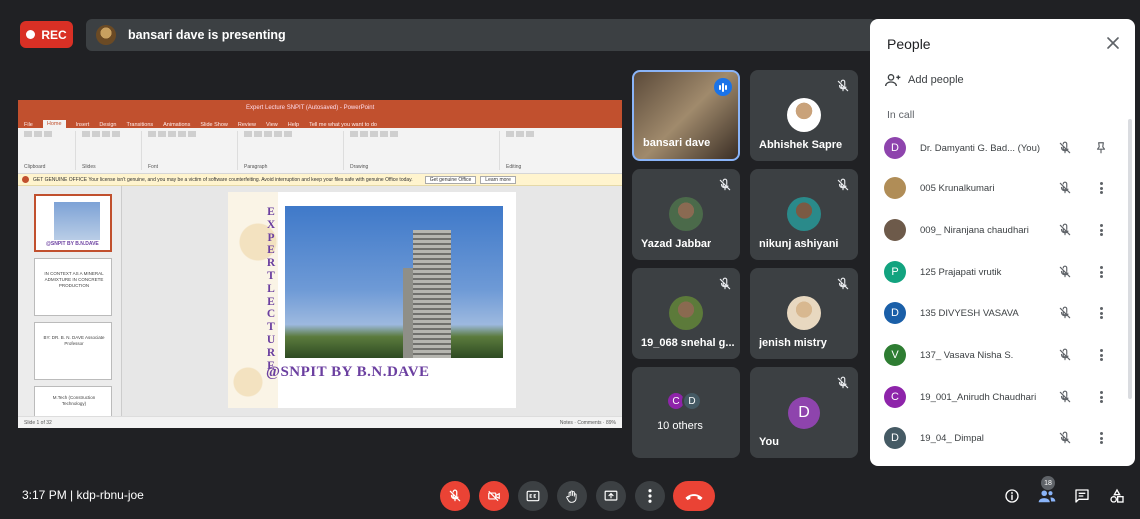 This screenshot has width=1140, height=519. What do you see at coordinates (980, 148) in the screenshot?
I see `person-name: Dr. Damyanti G. Bad... (You)` at bounding box center [980, 148].